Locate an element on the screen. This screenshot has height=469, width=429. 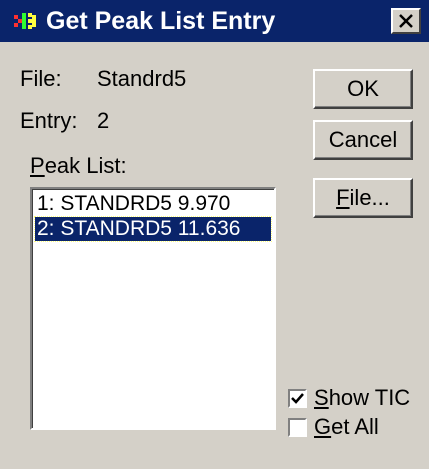
entry-value: 2 is located at coordinates (103, 120).